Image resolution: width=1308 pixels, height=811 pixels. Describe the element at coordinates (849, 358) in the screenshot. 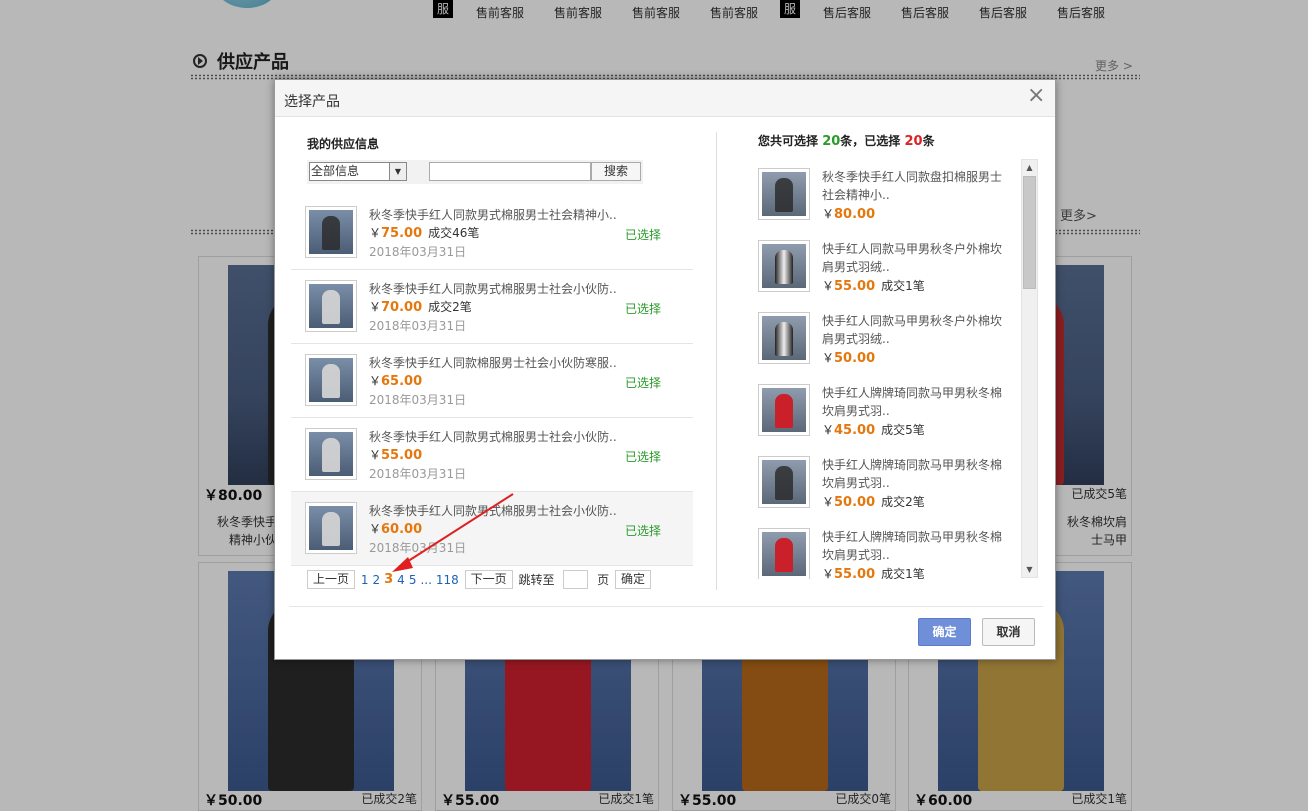

I see `product-price: ￥50.00` at that location.